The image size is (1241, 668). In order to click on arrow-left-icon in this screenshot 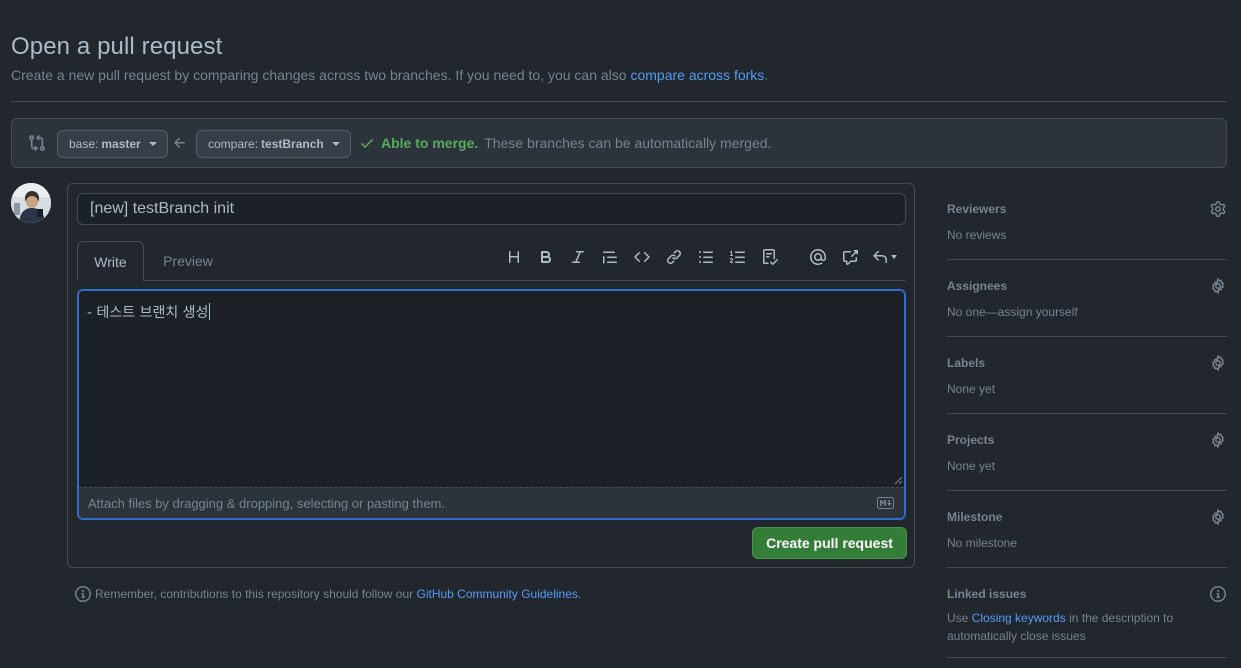, I will do `click(179, 142)`.